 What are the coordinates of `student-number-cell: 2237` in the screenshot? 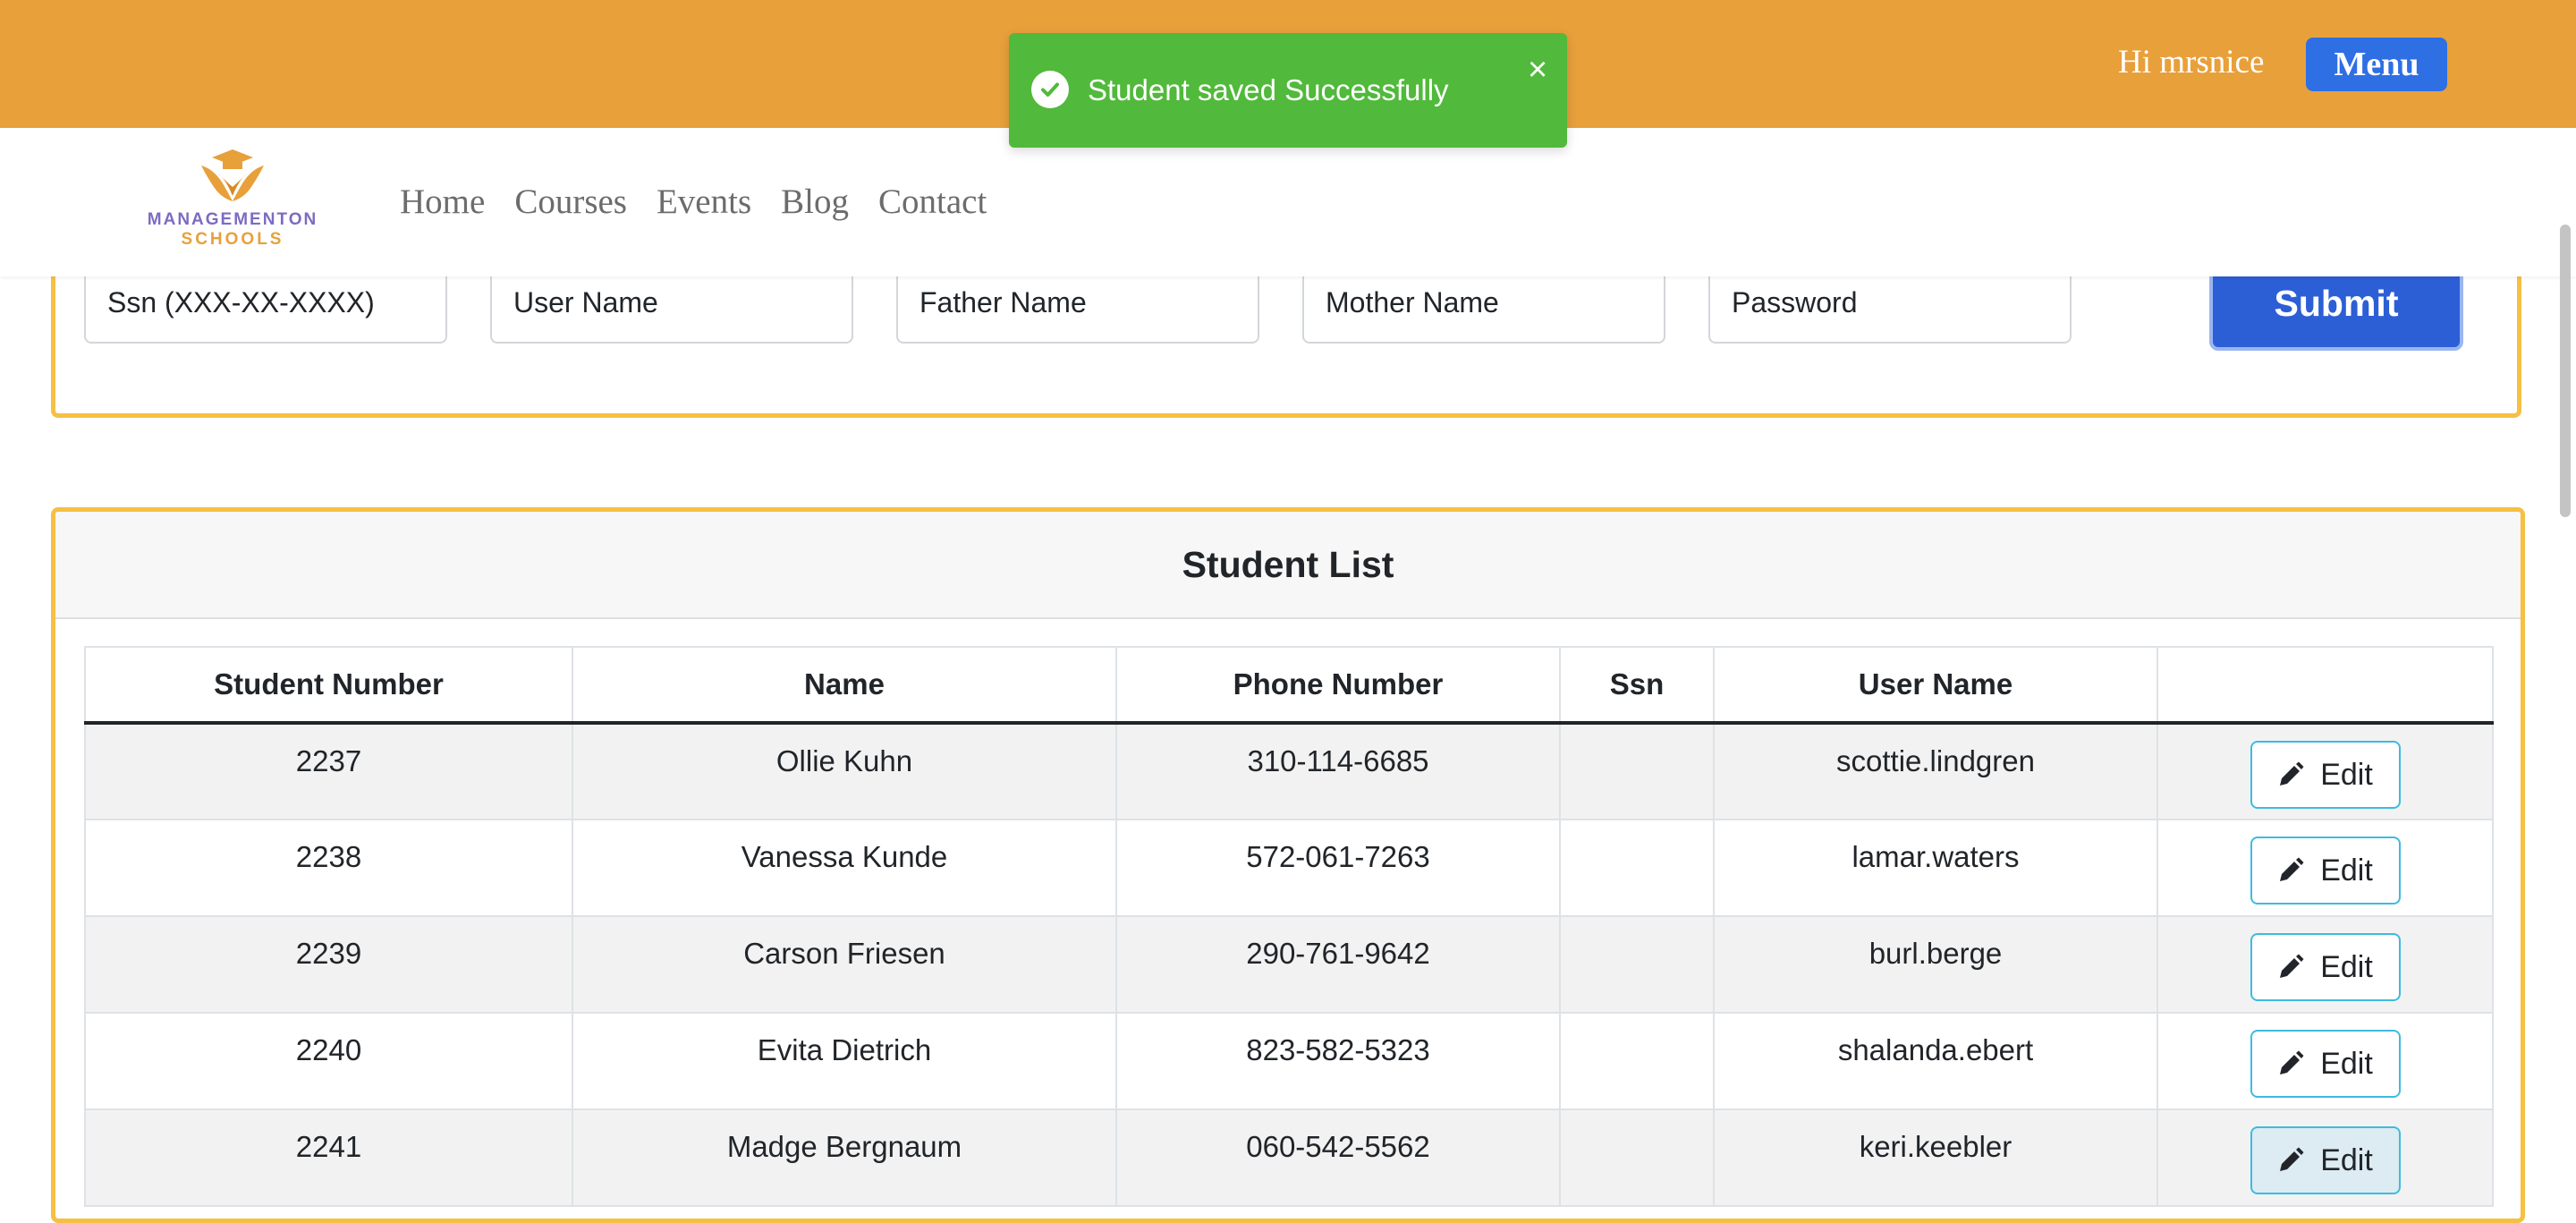 It's located at (328, 771).